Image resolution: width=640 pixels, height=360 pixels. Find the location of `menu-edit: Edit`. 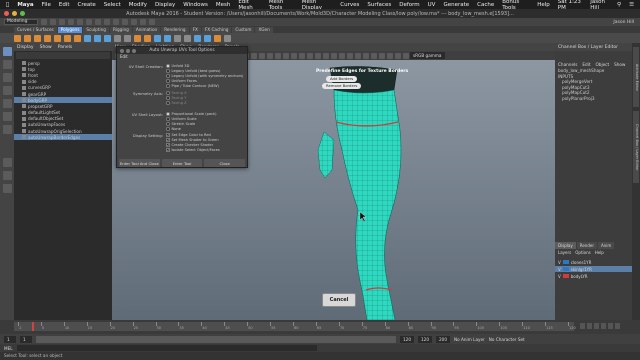

menu-edit: Edit is located at coordinates (64, 5).